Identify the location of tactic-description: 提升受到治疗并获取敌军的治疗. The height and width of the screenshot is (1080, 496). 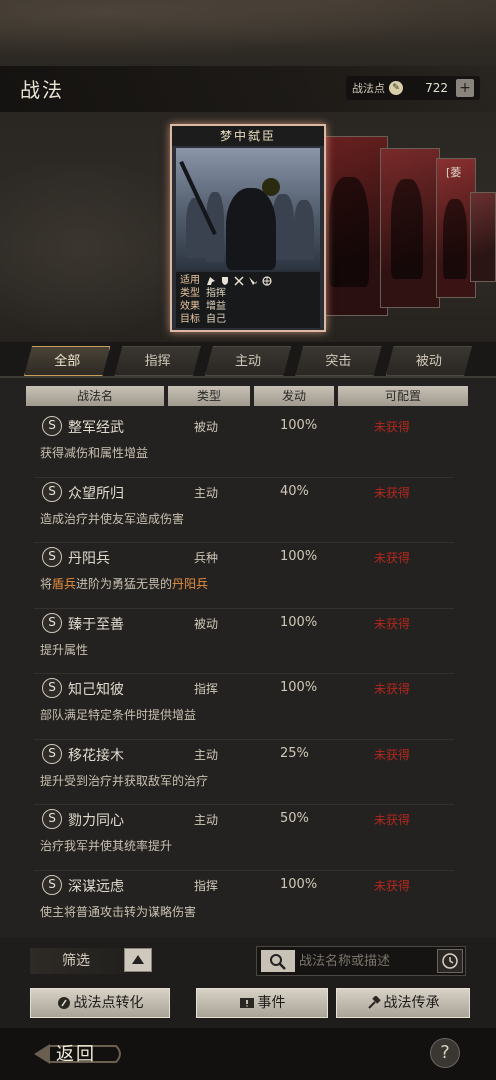
(124, 780).